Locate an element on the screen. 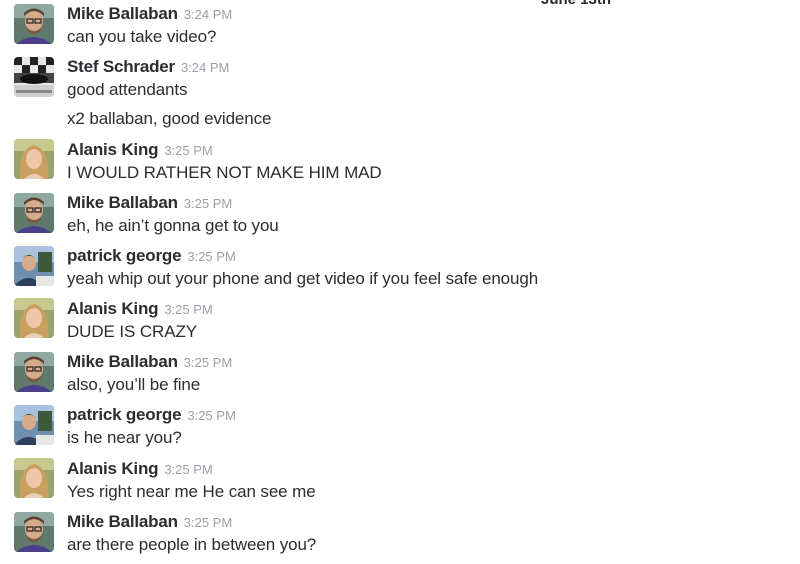 Image resolution: width=800 pixels, height=564 pixels. message-author: Mike Ballaban 3:24 PM is located at coordinates (149, 14).